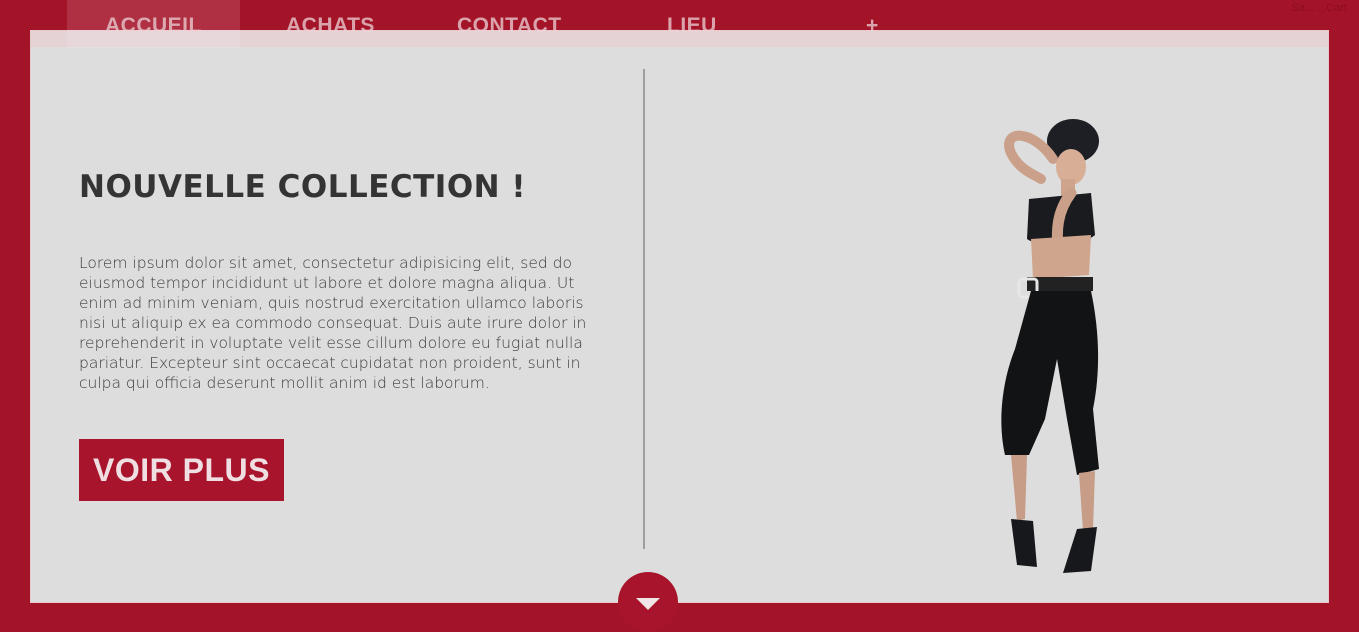  I want to click on chevron-down-icon, so click(648, 604).